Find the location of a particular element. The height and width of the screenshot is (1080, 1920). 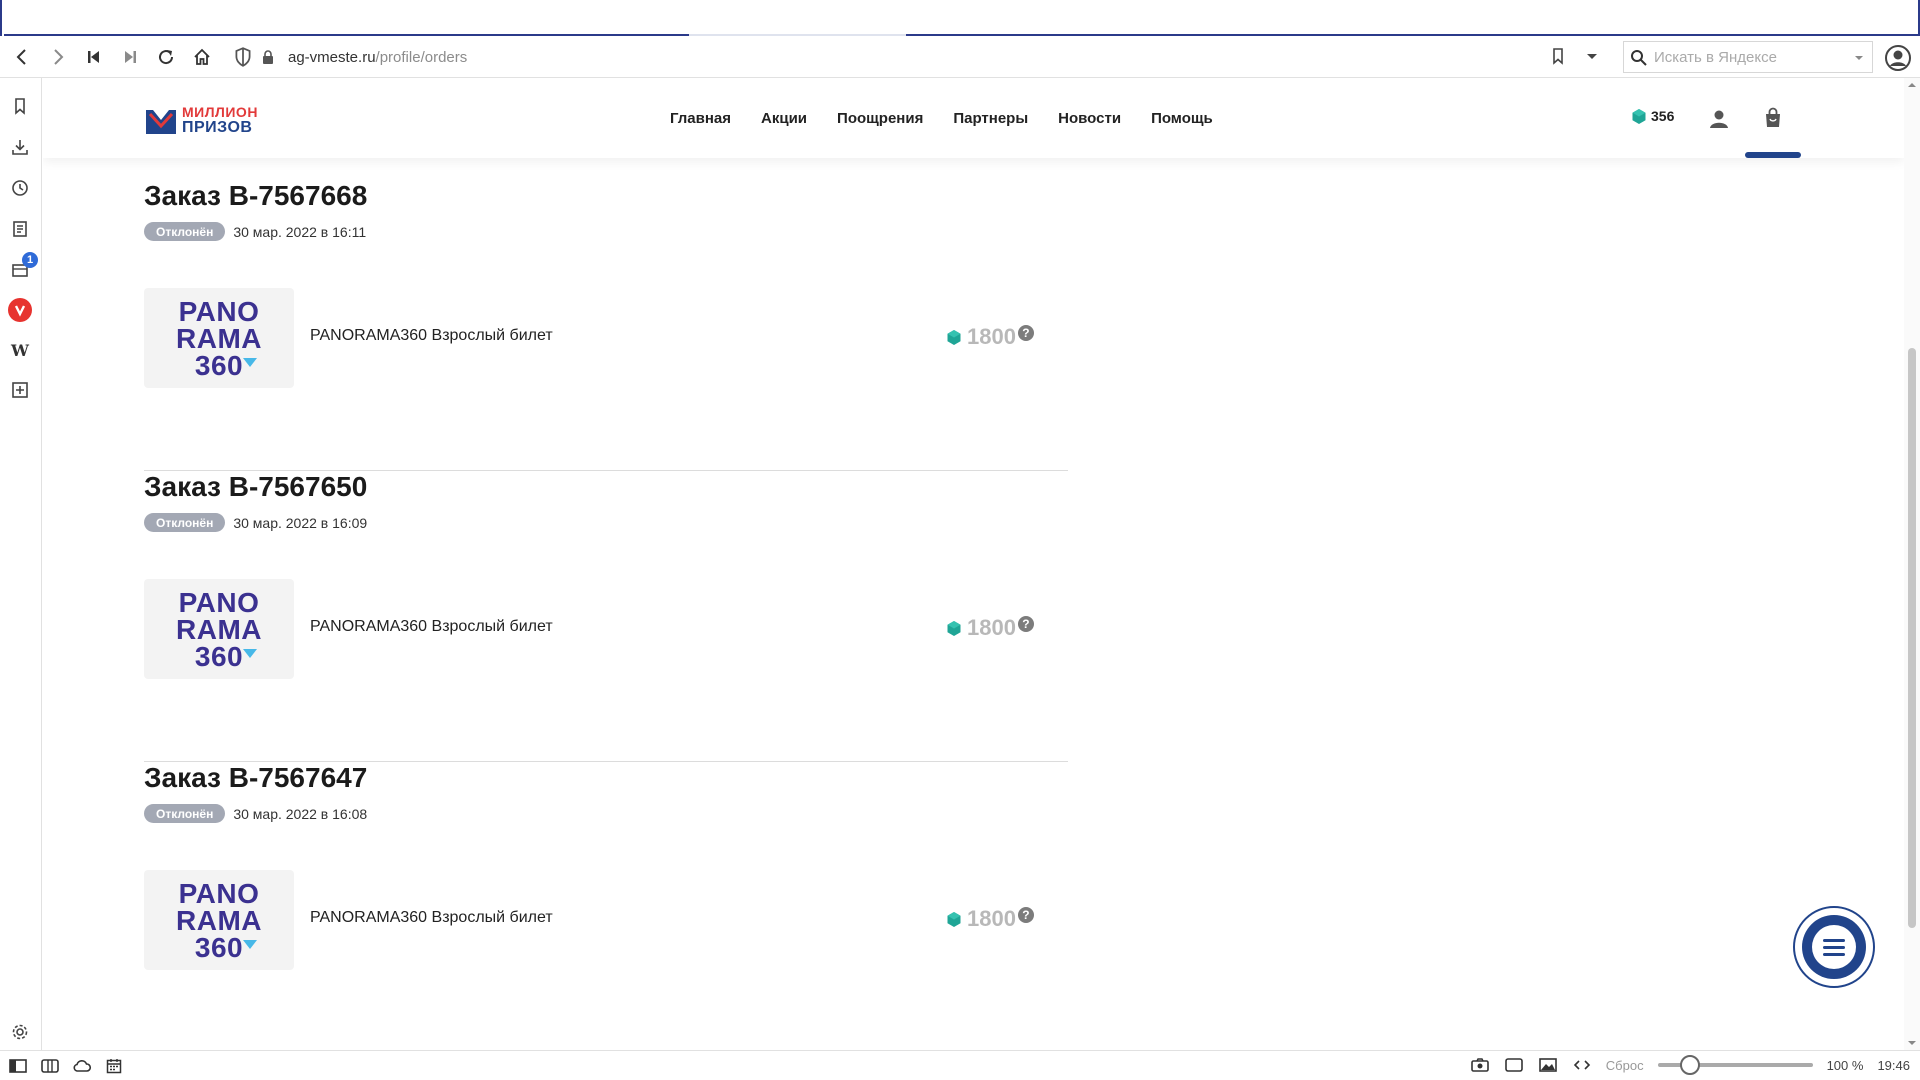

order-date: 30 мар. 2022 в 16:08 is located at coordinates (300, 813).